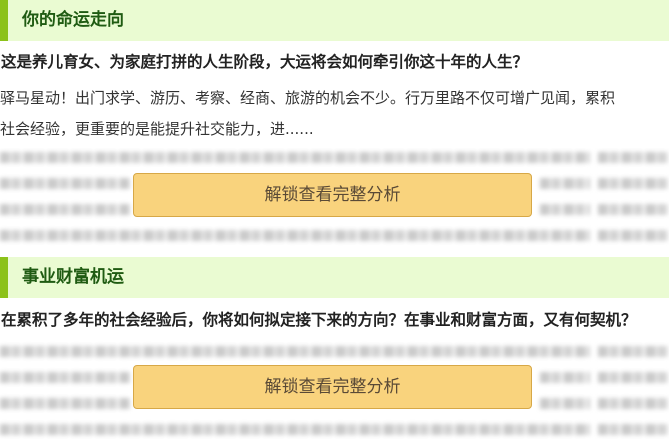 This screenshot has height=439, width=669. What do you see at coordinates (73, 20) in the screenshot?
I see `section-title: 你的命运走向` at bounding box center [73, 20].